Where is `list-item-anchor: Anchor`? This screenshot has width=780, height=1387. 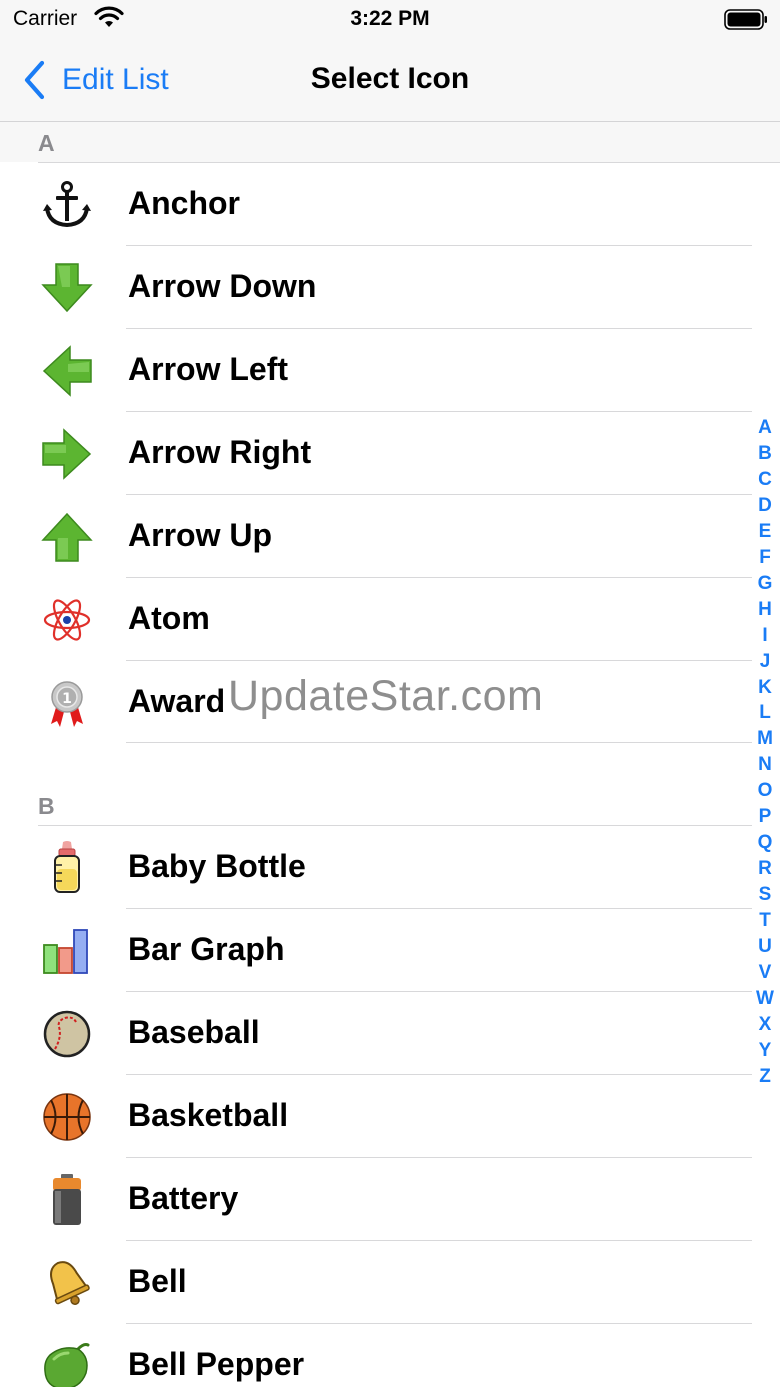
list-item-anchor: Anchor is located at coordinates (376, 204).